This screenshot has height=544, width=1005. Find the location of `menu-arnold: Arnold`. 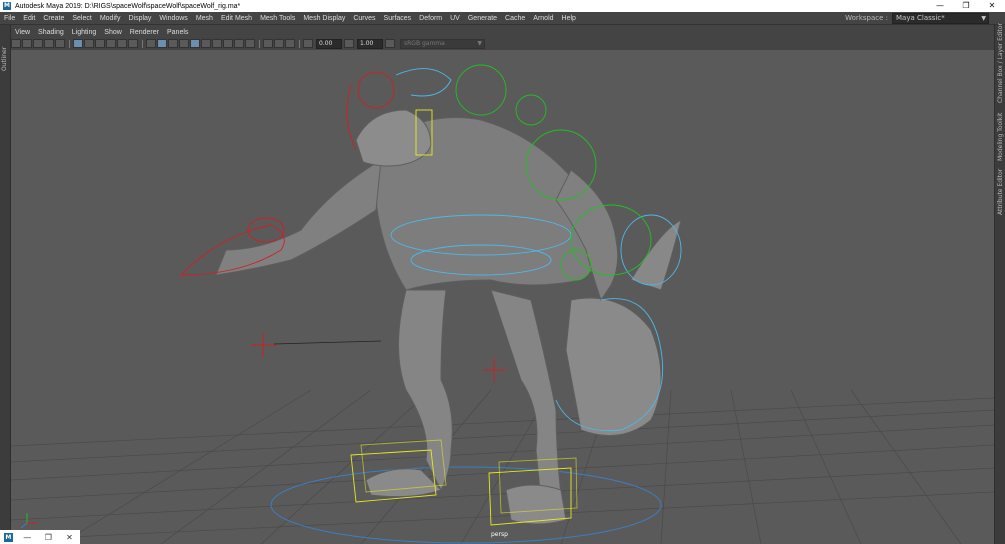

menu-arnold: Arnold is located at coordinates (543, 18).